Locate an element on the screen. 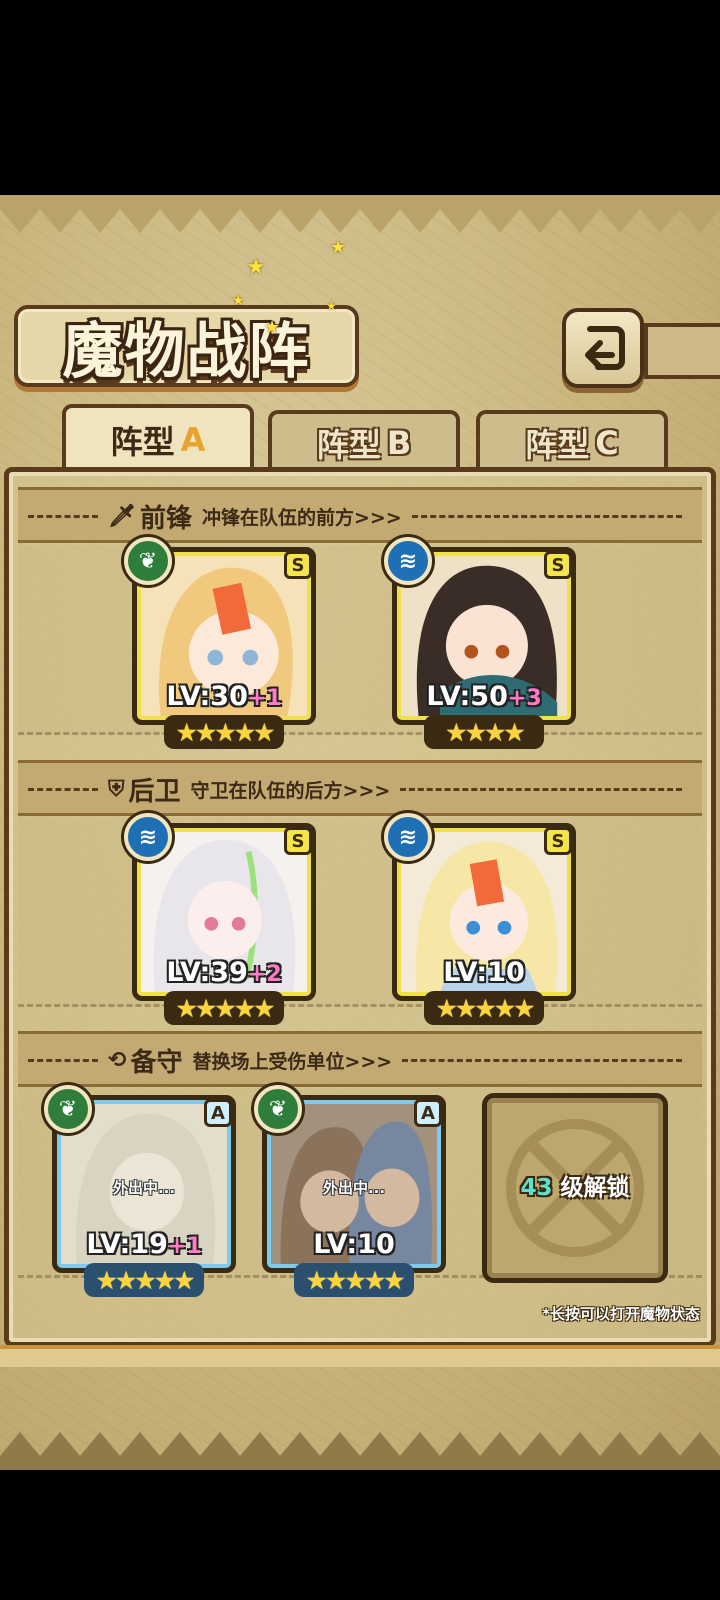 The height and width of the screenshot is (1600, 720). locked-reserve-slot: 43 级解锁 is located at coordinates (575, 1188).